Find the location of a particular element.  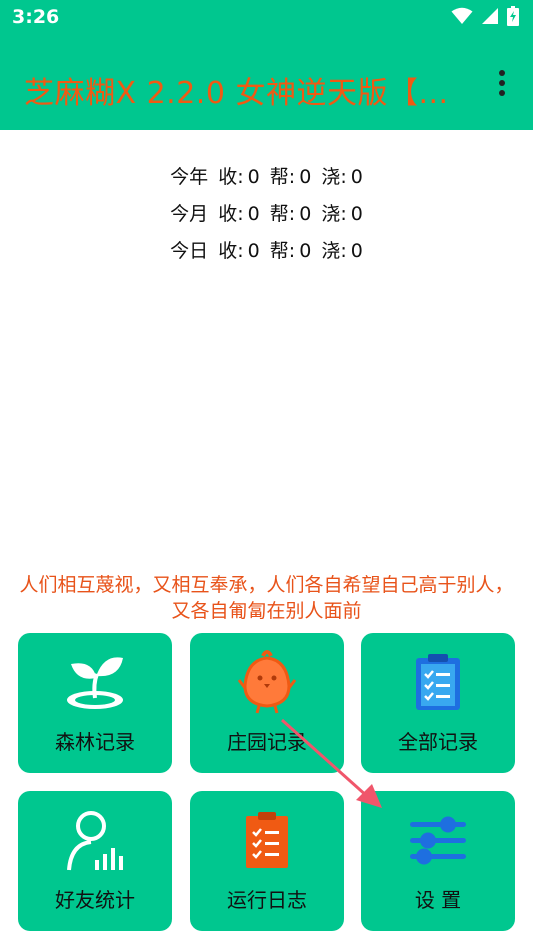

tile-label: 森林记录 is located at coordinates (95, 742).